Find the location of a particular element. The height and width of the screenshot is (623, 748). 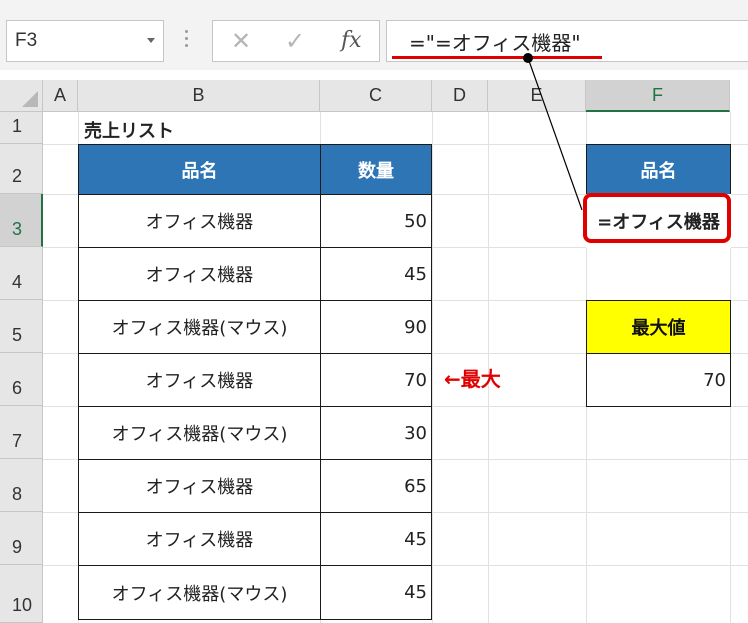

row-header-2: 2 is located at coordinates (21, 169).